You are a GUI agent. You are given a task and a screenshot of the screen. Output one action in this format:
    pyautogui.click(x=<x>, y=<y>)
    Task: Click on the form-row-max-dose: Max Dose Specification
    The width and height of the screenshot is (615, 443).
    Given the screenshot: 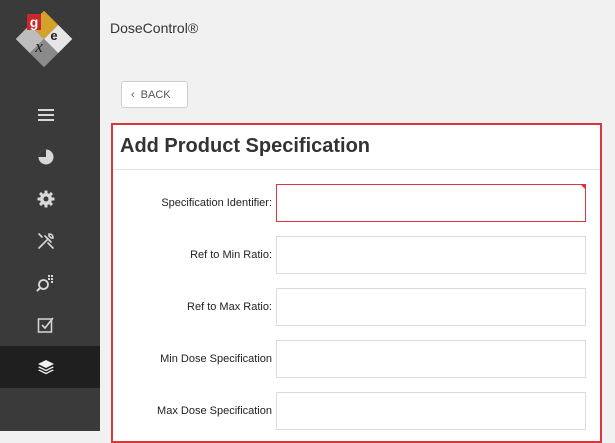 What is the action you would take?
    pyautogui.click(x=357, y=412)
    